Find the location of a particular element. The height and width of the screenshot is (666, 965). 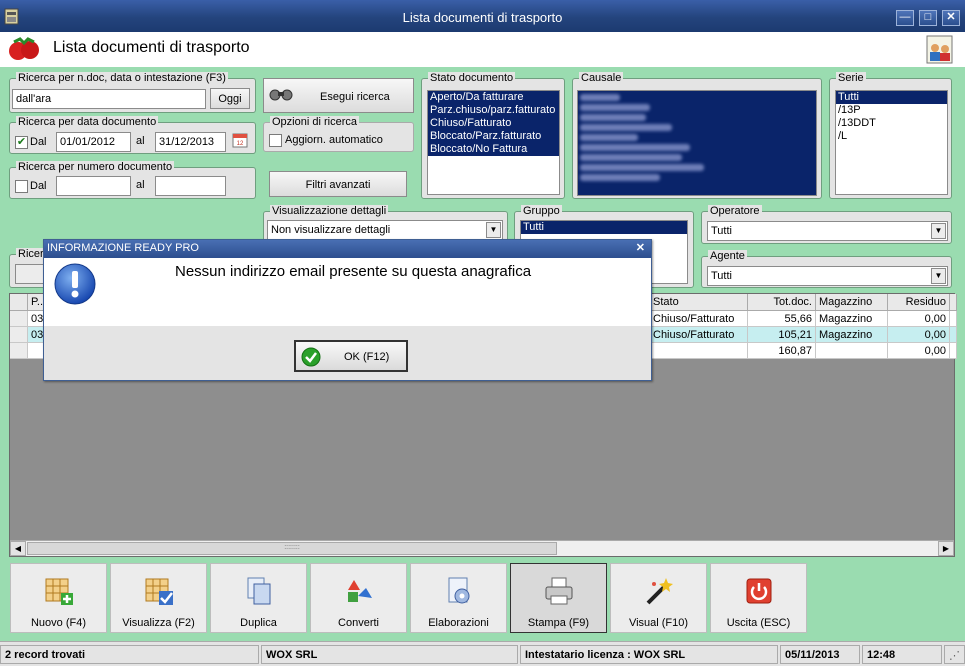

agente-group: Agente Tutti ▼ is located at coordinates (826, 269).